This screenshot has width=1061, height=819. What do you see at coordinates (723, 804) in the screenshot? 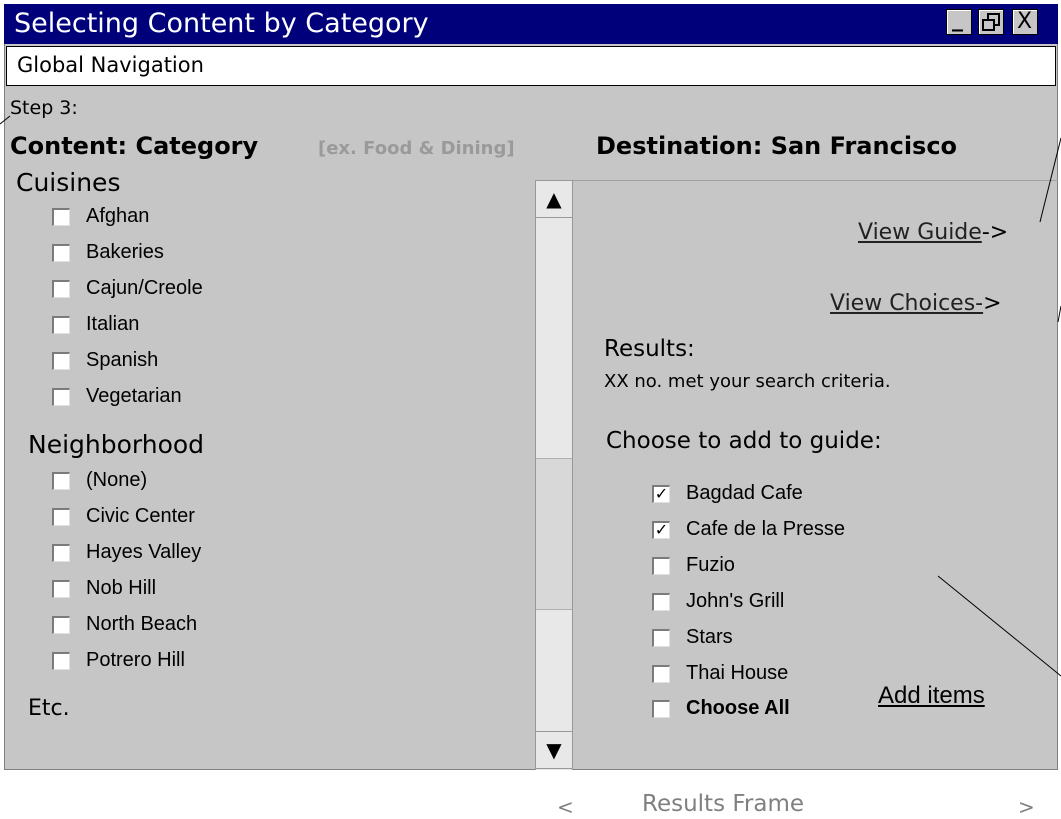
I see `results-frame-label: Results Frame` at bounding box center [723, 804].